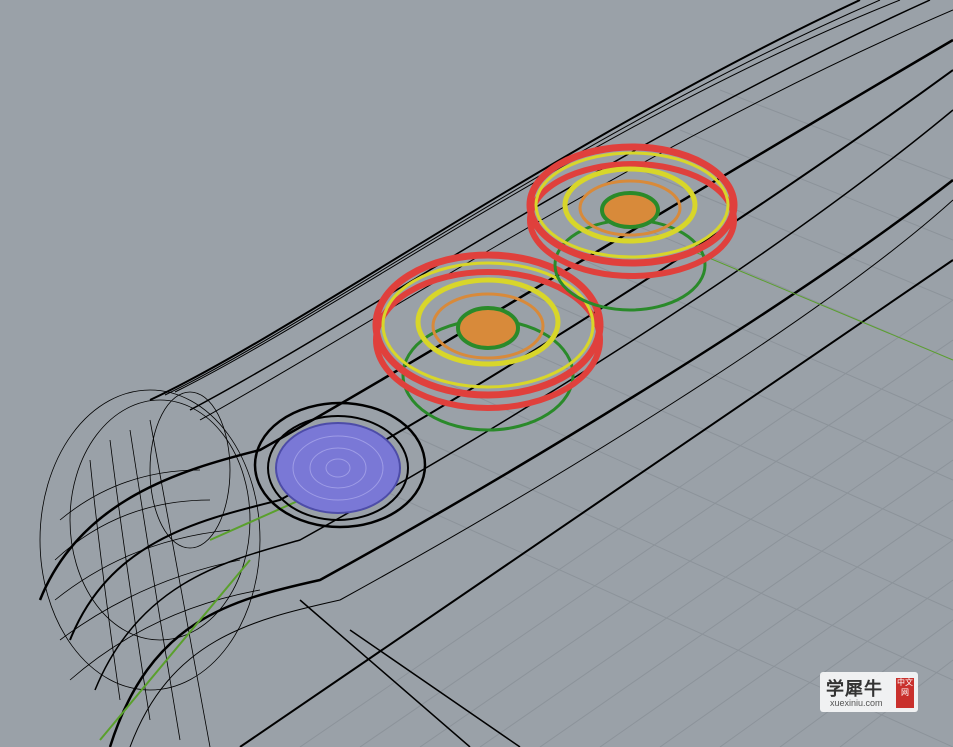 The height and width of the screenshot is (747, 953). Describe the element at coordinates (150, 568) in the screenshot. I see `corner-fillet-mesh` at that location.